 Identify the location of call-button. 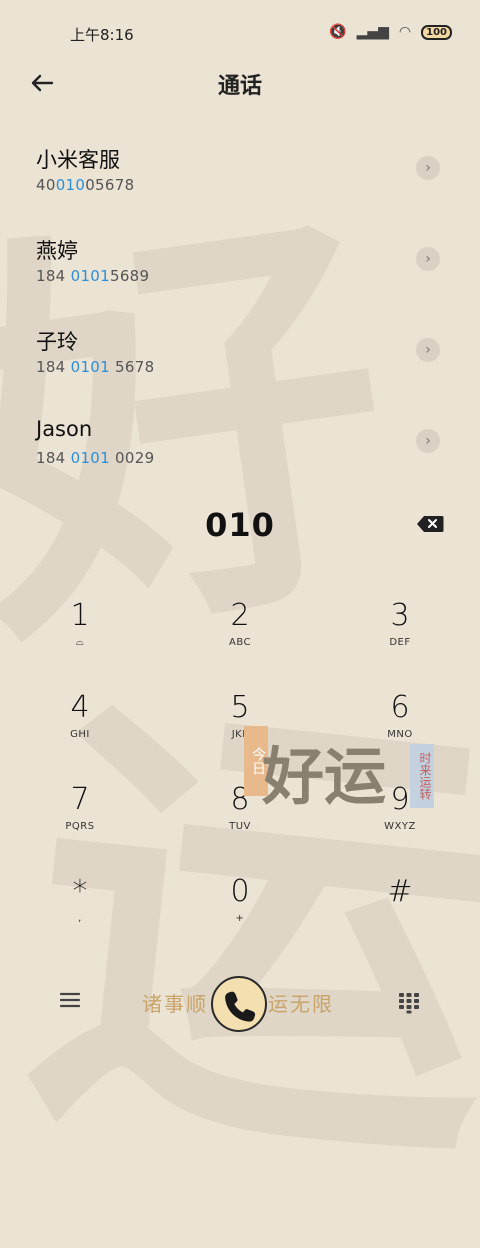
(239, 1004).